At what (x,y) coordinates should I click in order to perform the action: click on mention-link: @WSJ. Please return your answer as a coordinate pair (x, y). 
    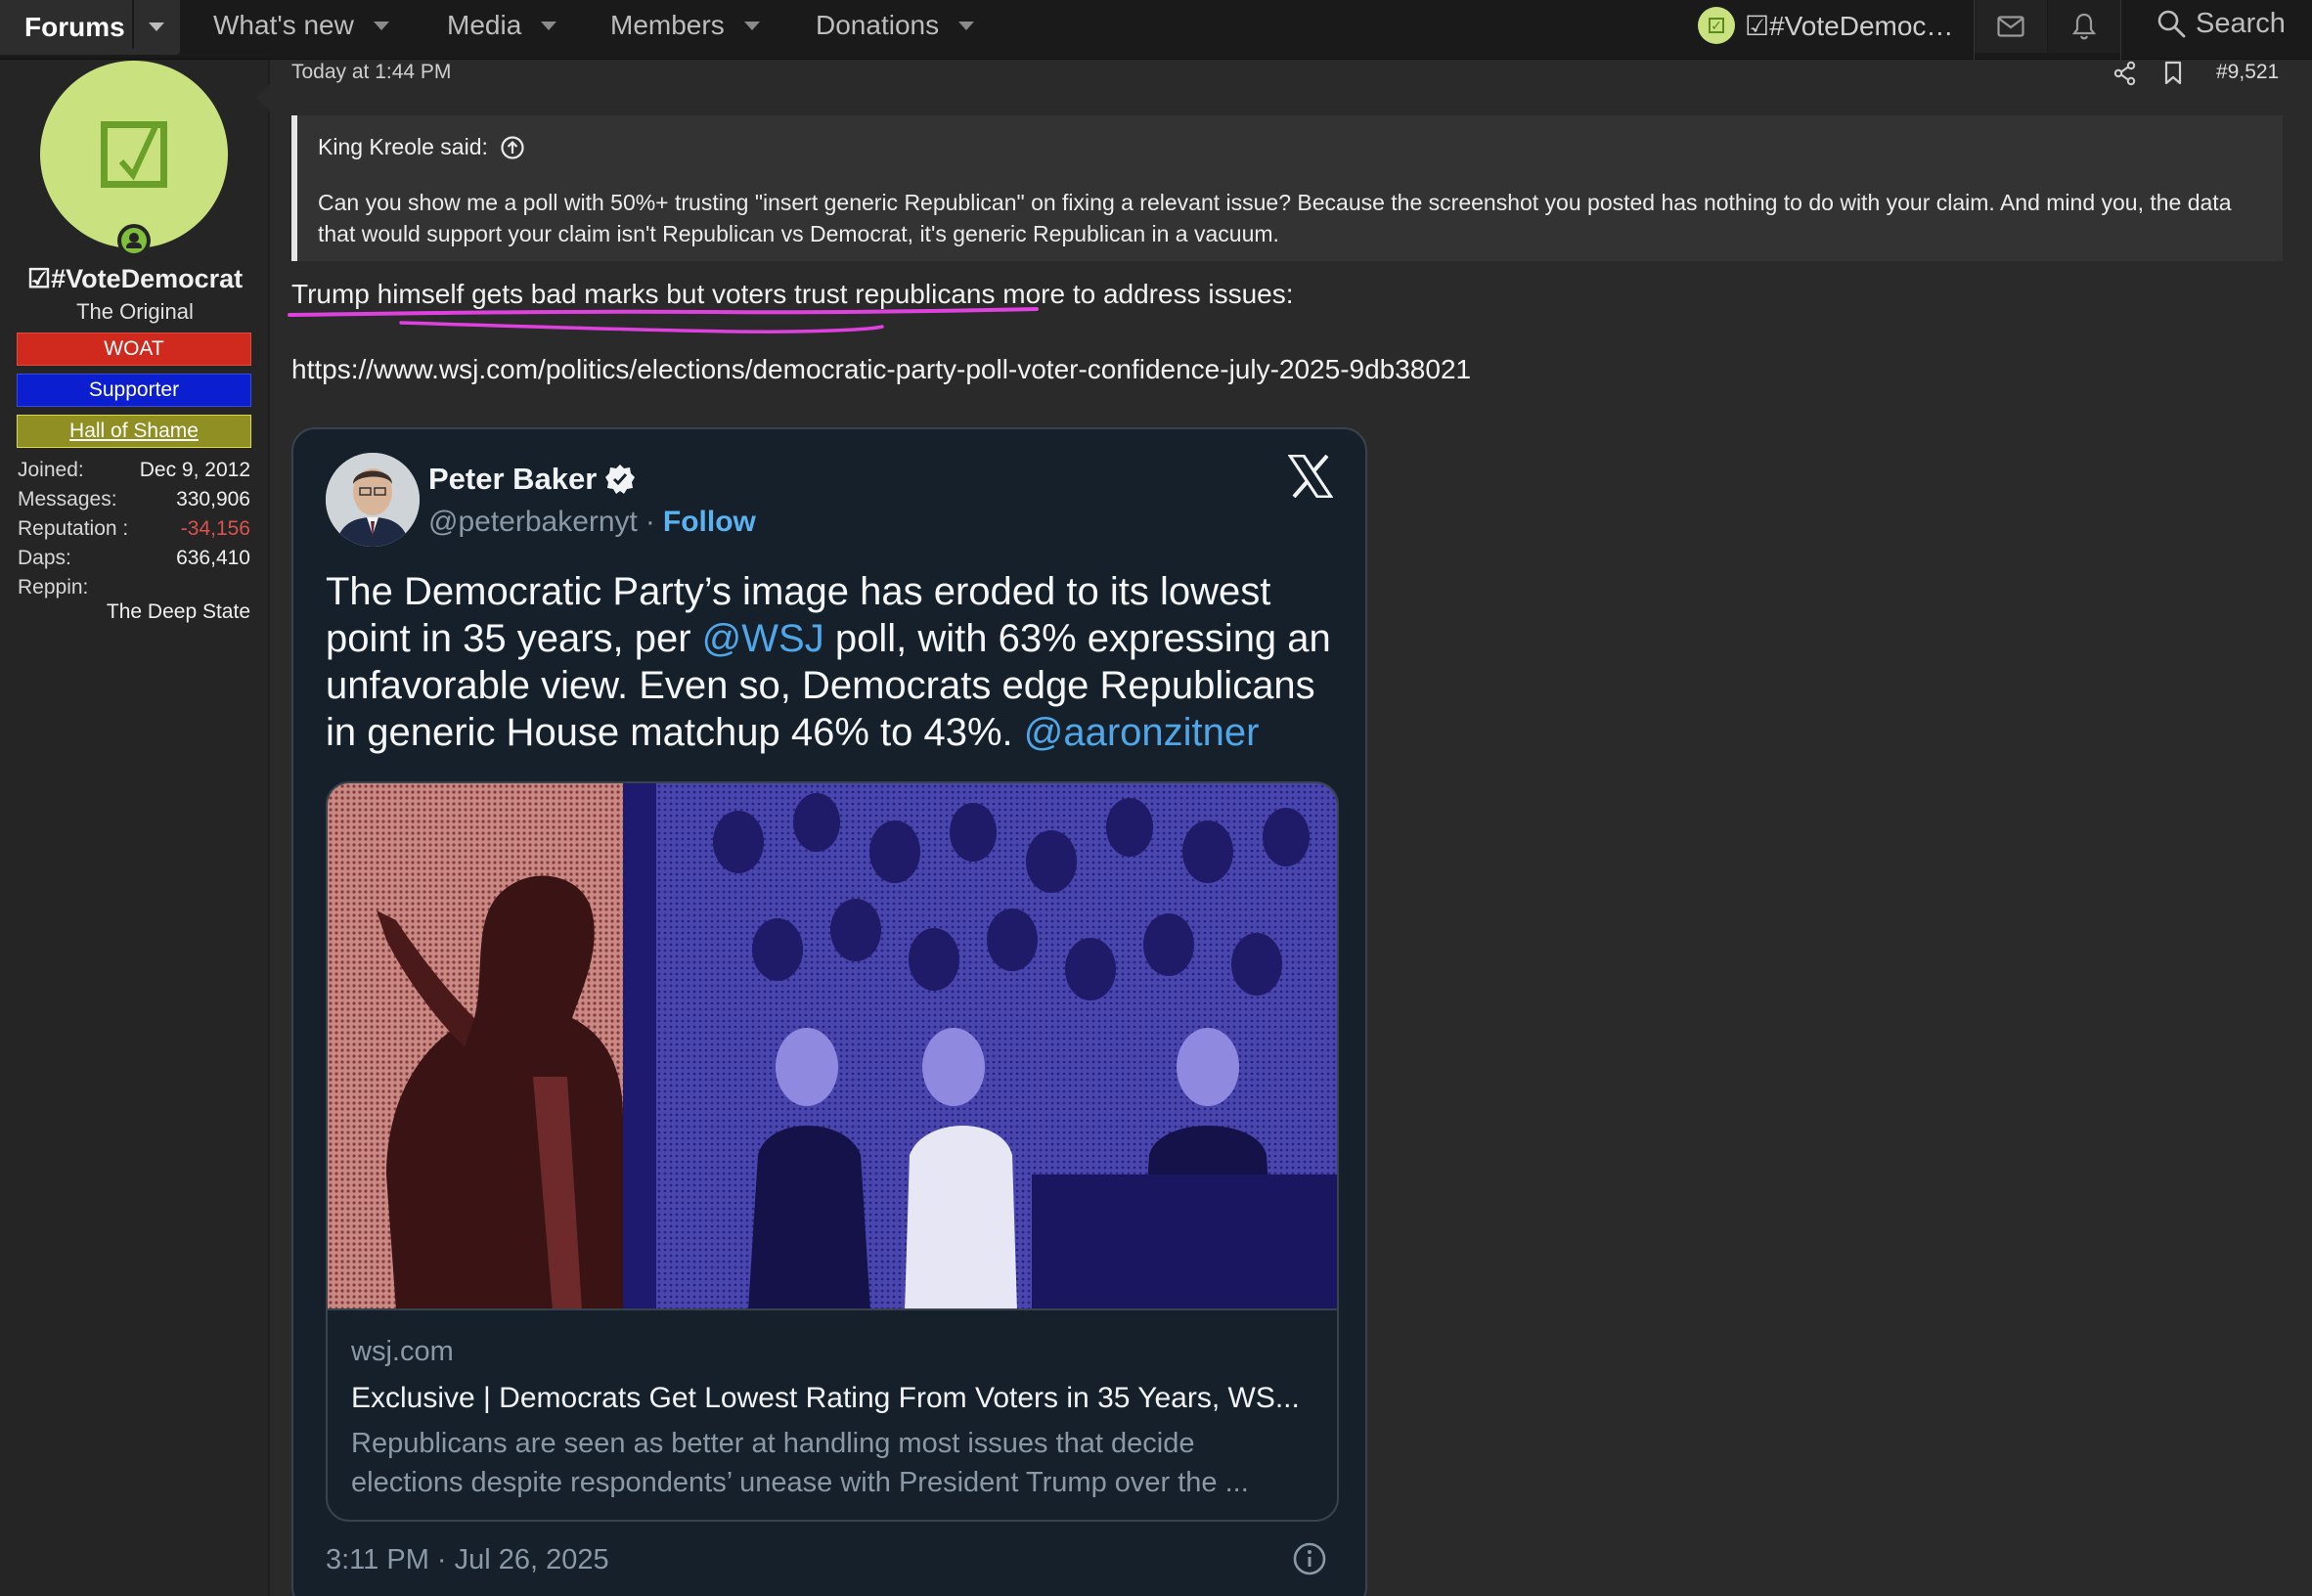
    Looking at the image, I should click on (763, 638).